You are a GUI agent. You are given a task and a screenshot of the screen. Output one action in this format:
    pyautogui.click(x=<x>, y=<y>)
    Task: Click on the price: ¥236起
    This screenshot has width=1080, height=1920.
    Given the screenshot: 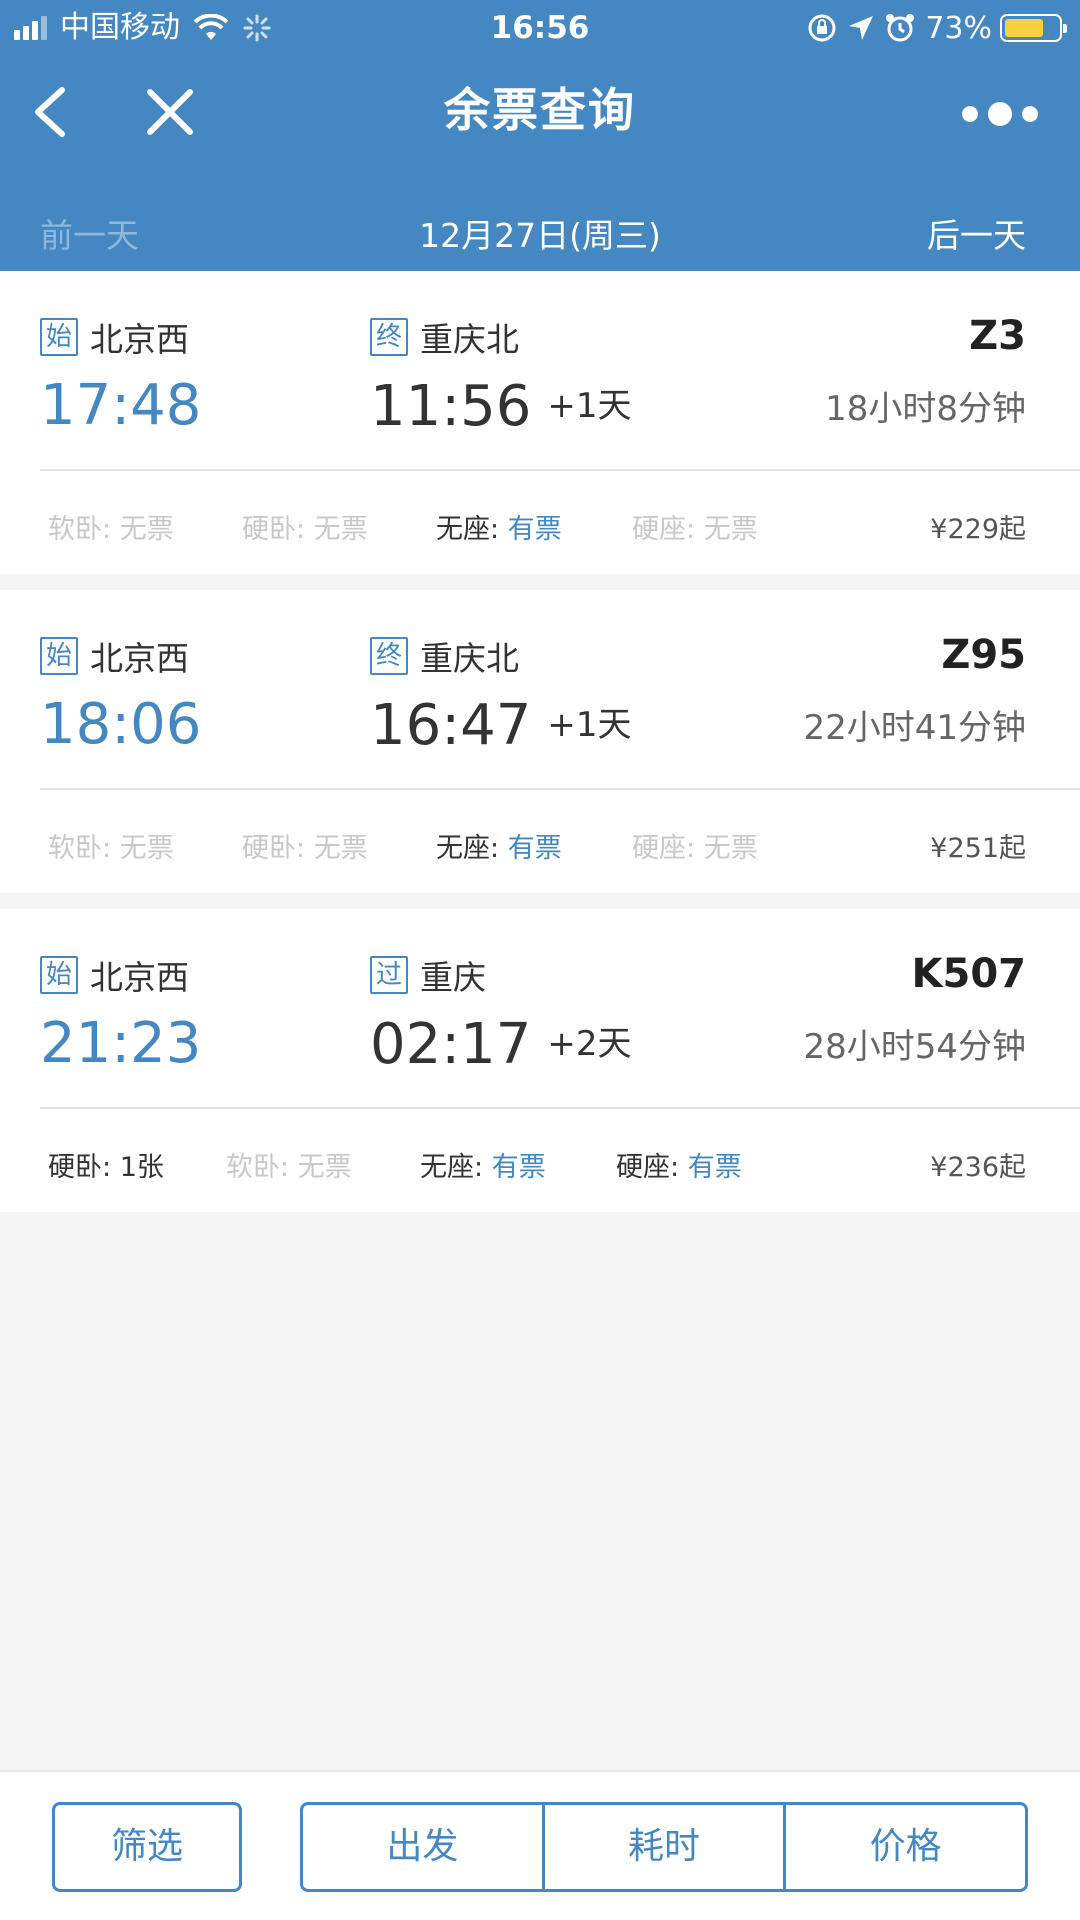 What is the action you would take?
    pyautogui.click(x=978, y=1167)
    